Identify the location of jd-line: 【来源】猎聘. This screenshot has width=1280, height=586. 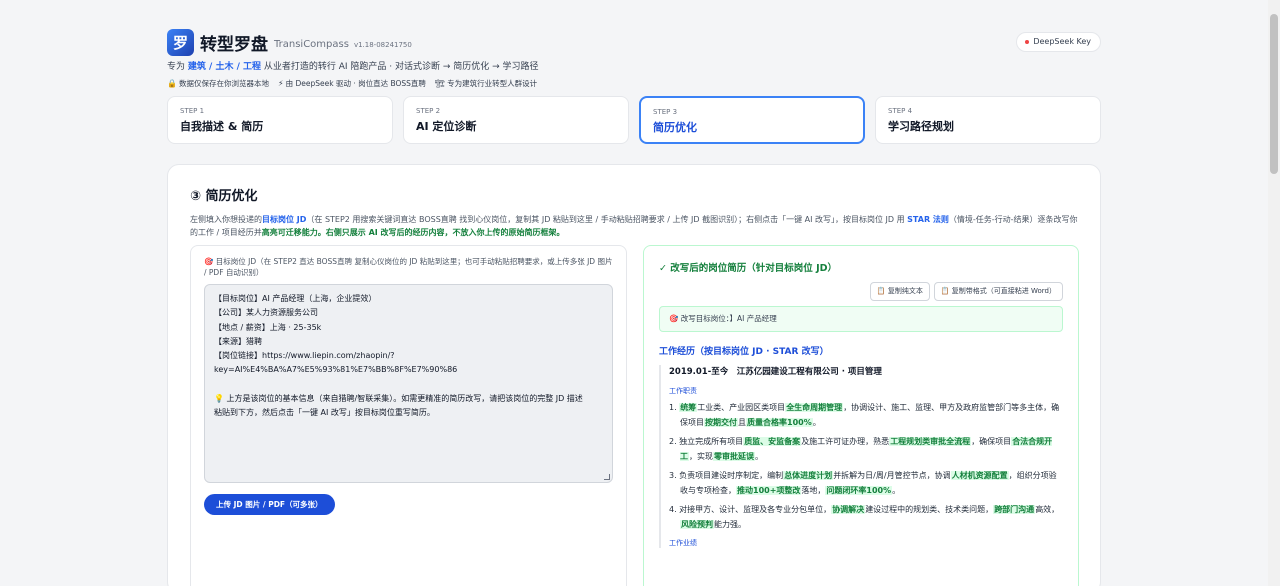
(238, 341).